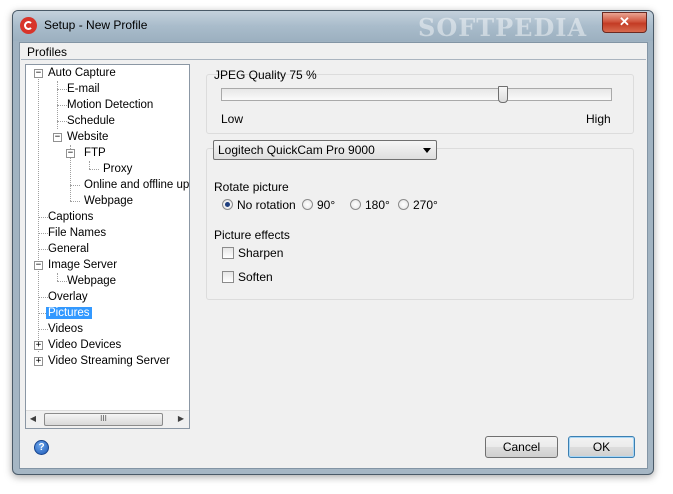  What do you see at coordinates (601, 447) in the screenshot?
I see `ok-button: OK` at bounding box center [601, 447].